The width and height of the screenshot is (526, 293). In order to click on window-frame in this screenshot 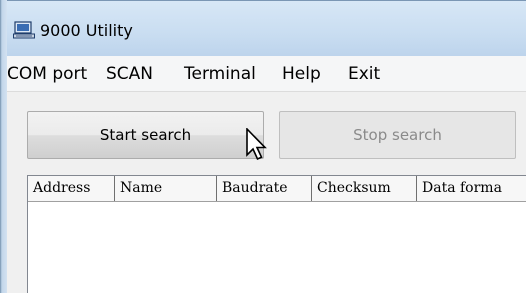, I will do `click(3, 146)`.